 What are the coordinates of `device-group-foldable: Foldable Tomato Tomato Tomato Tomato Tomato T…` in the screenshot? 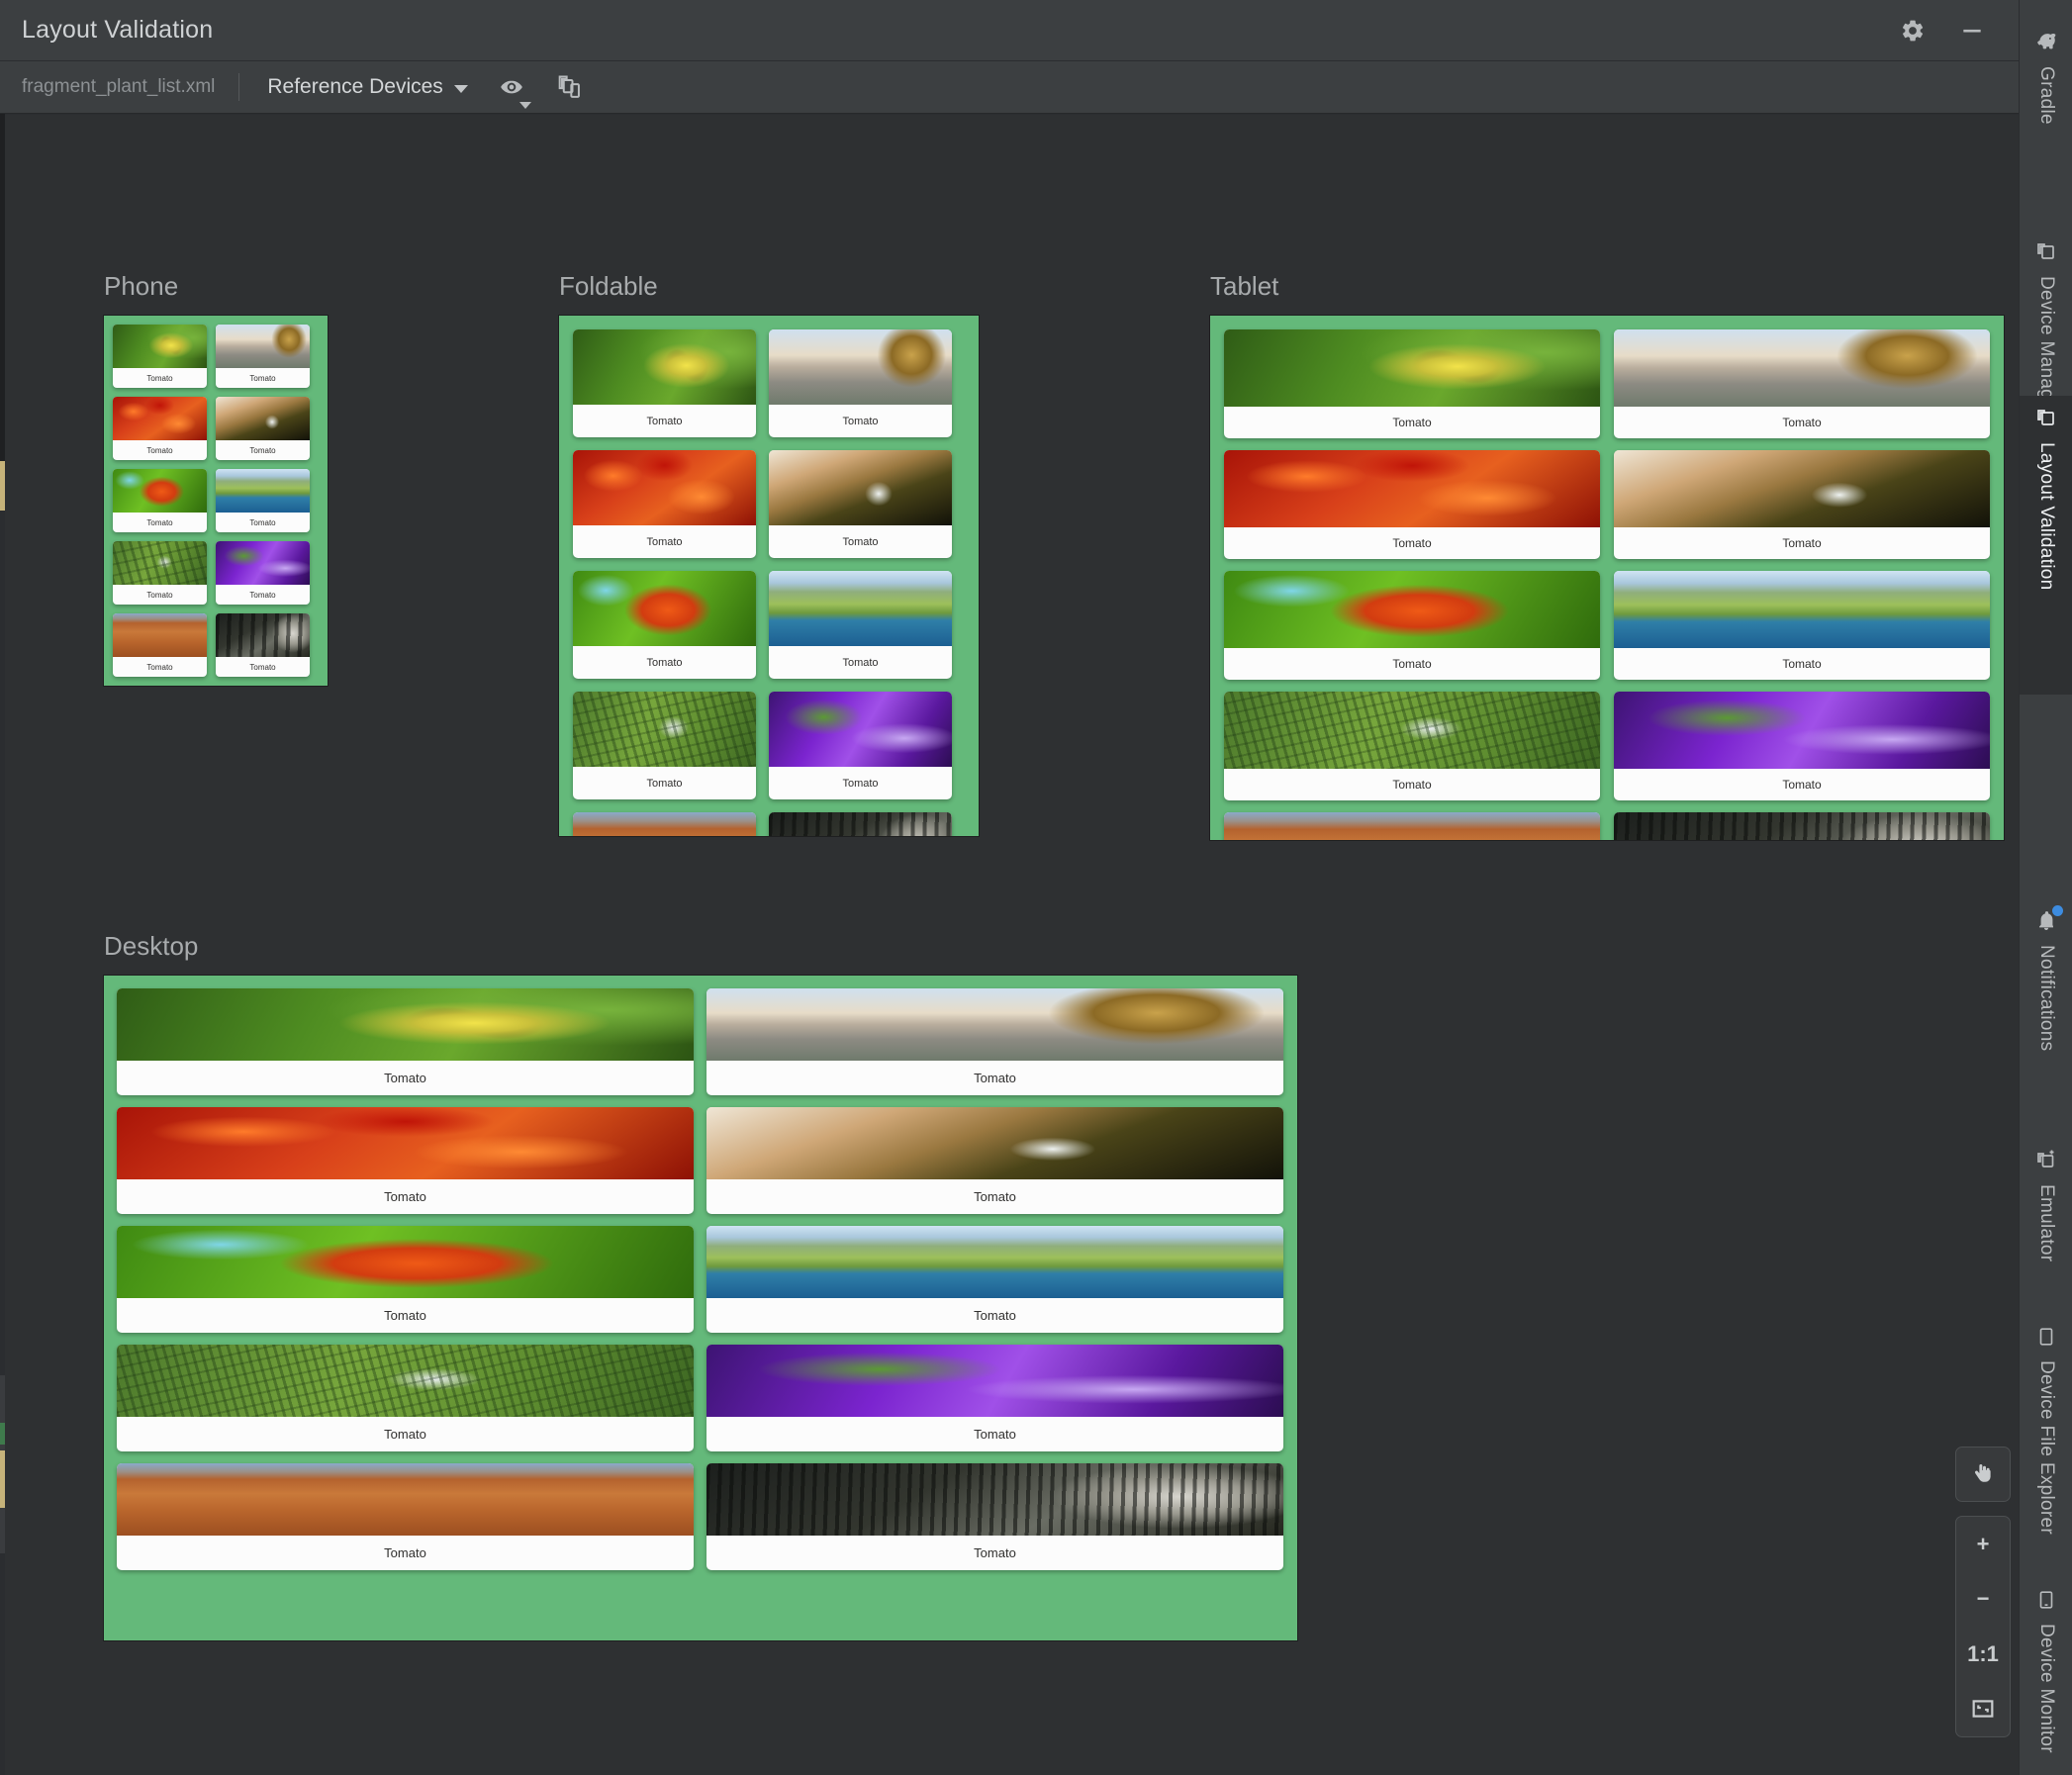 It's located at (769, 553).